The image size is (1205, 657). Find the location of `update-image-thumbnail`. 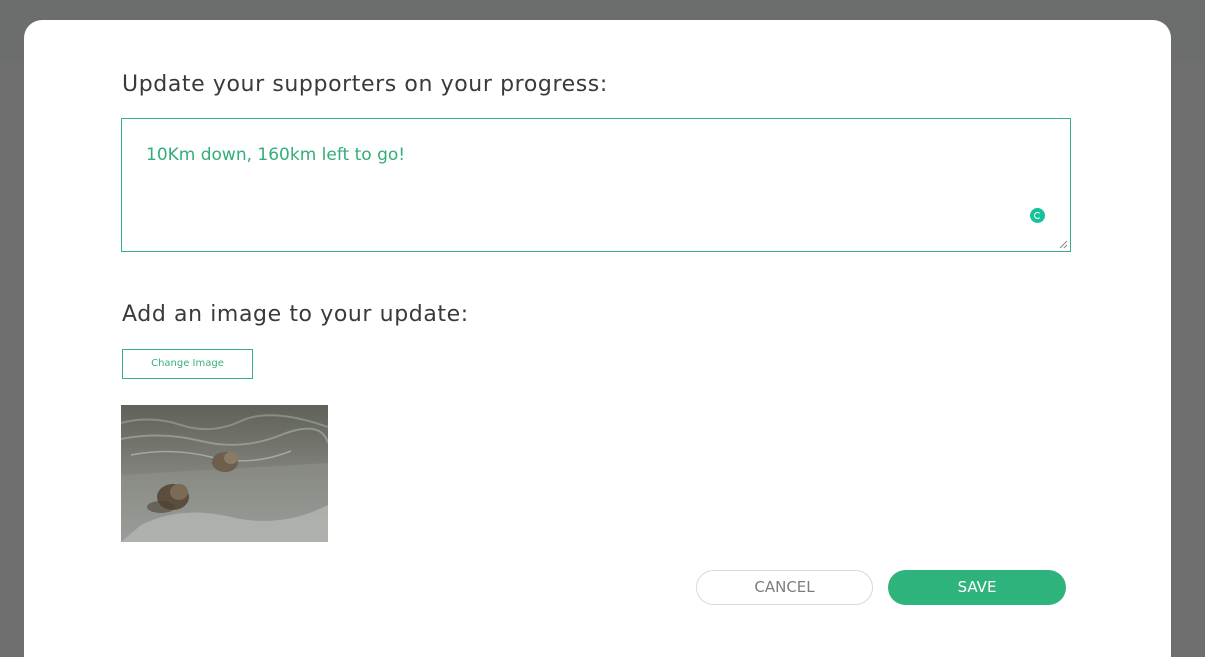

update-image-thumbnail is located at coordinates (224, 473).